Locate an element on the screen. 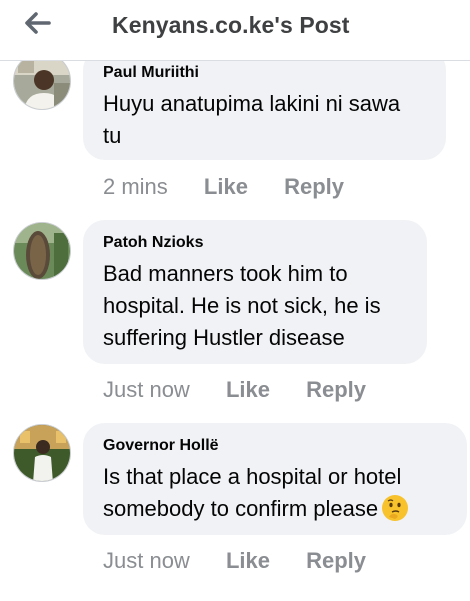 The width and height of the screenshot is (470, 601). comment-timestamp: 2 mins is located at coordinates (135, 186).